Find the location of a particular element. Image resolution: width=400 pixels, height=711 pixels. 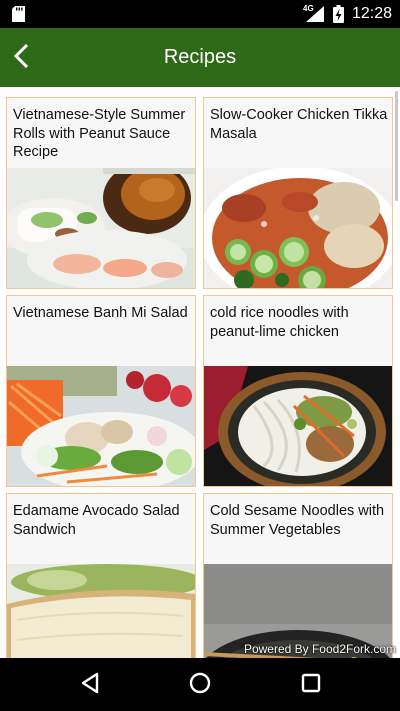

nav-back-button is located at coordinates (90, 685).